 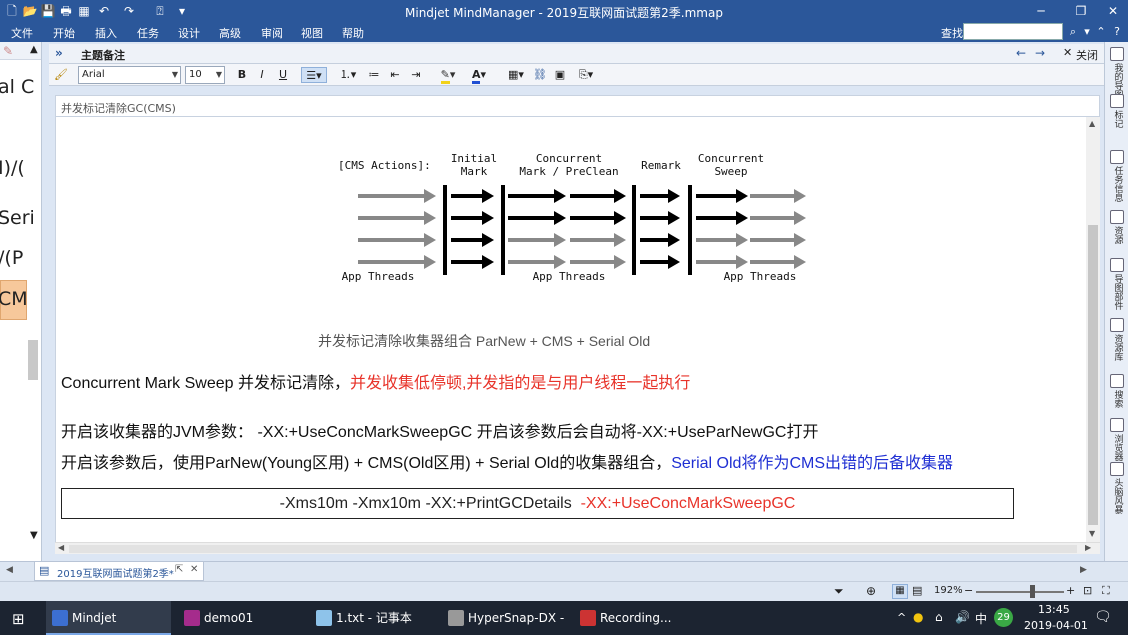 What do you see at coordinates (479, 75) in the screenshot?
I see `font-color-icon: A▾` at bounding box center [479, 75].